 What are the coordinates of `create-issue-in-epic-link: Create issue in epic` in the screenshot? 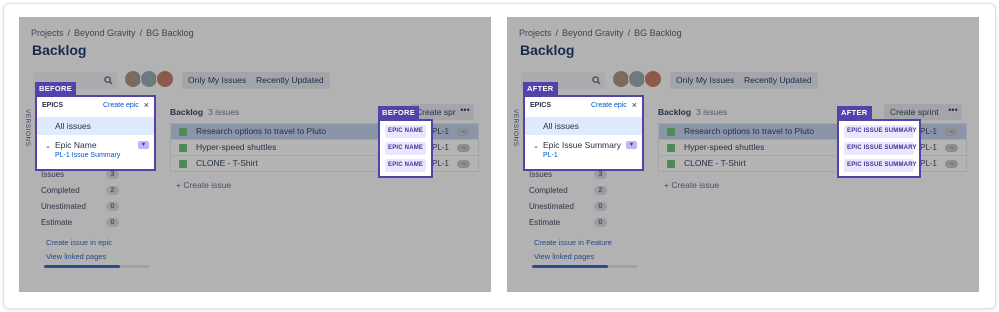 It's located at (79, 242).